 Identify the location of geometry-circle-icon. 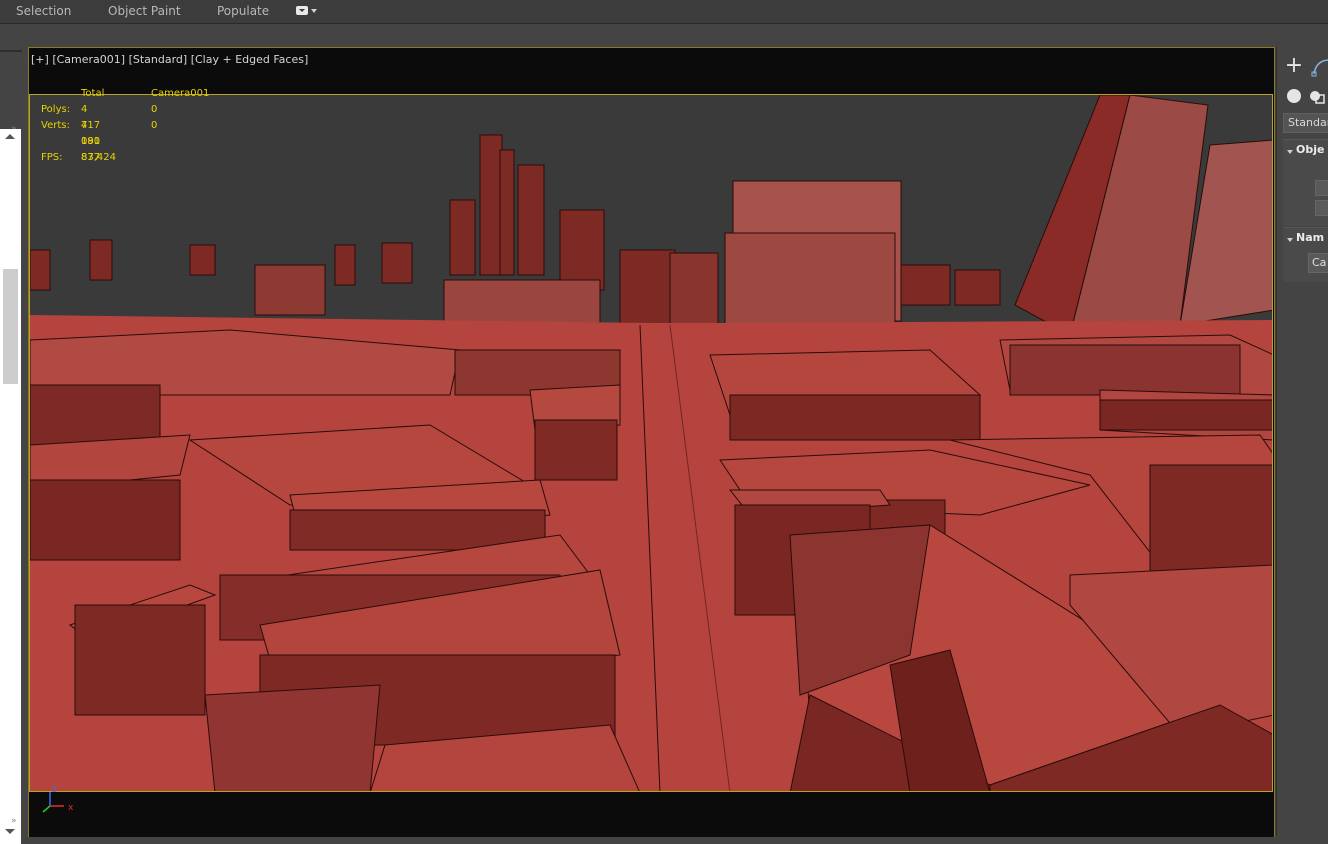
(1294, 96).